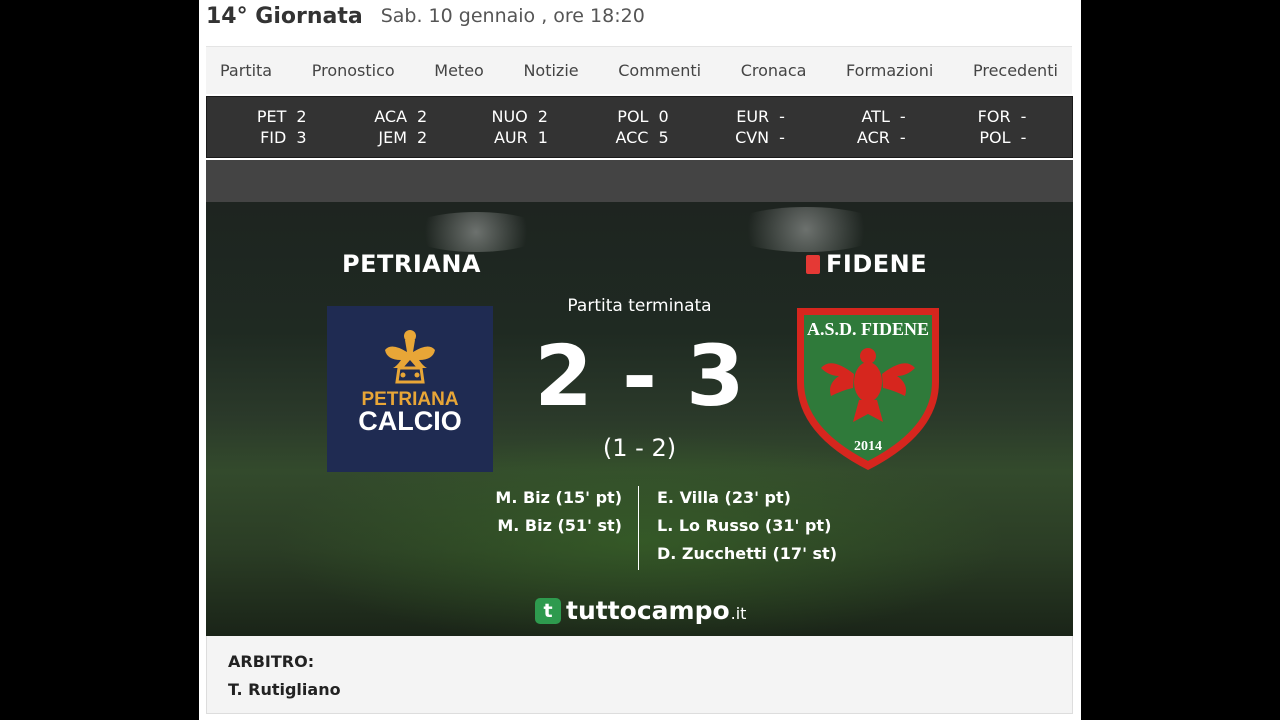 The image size is (1280, 720). I want to click on mini-home-team: PET, so click(271, 116).